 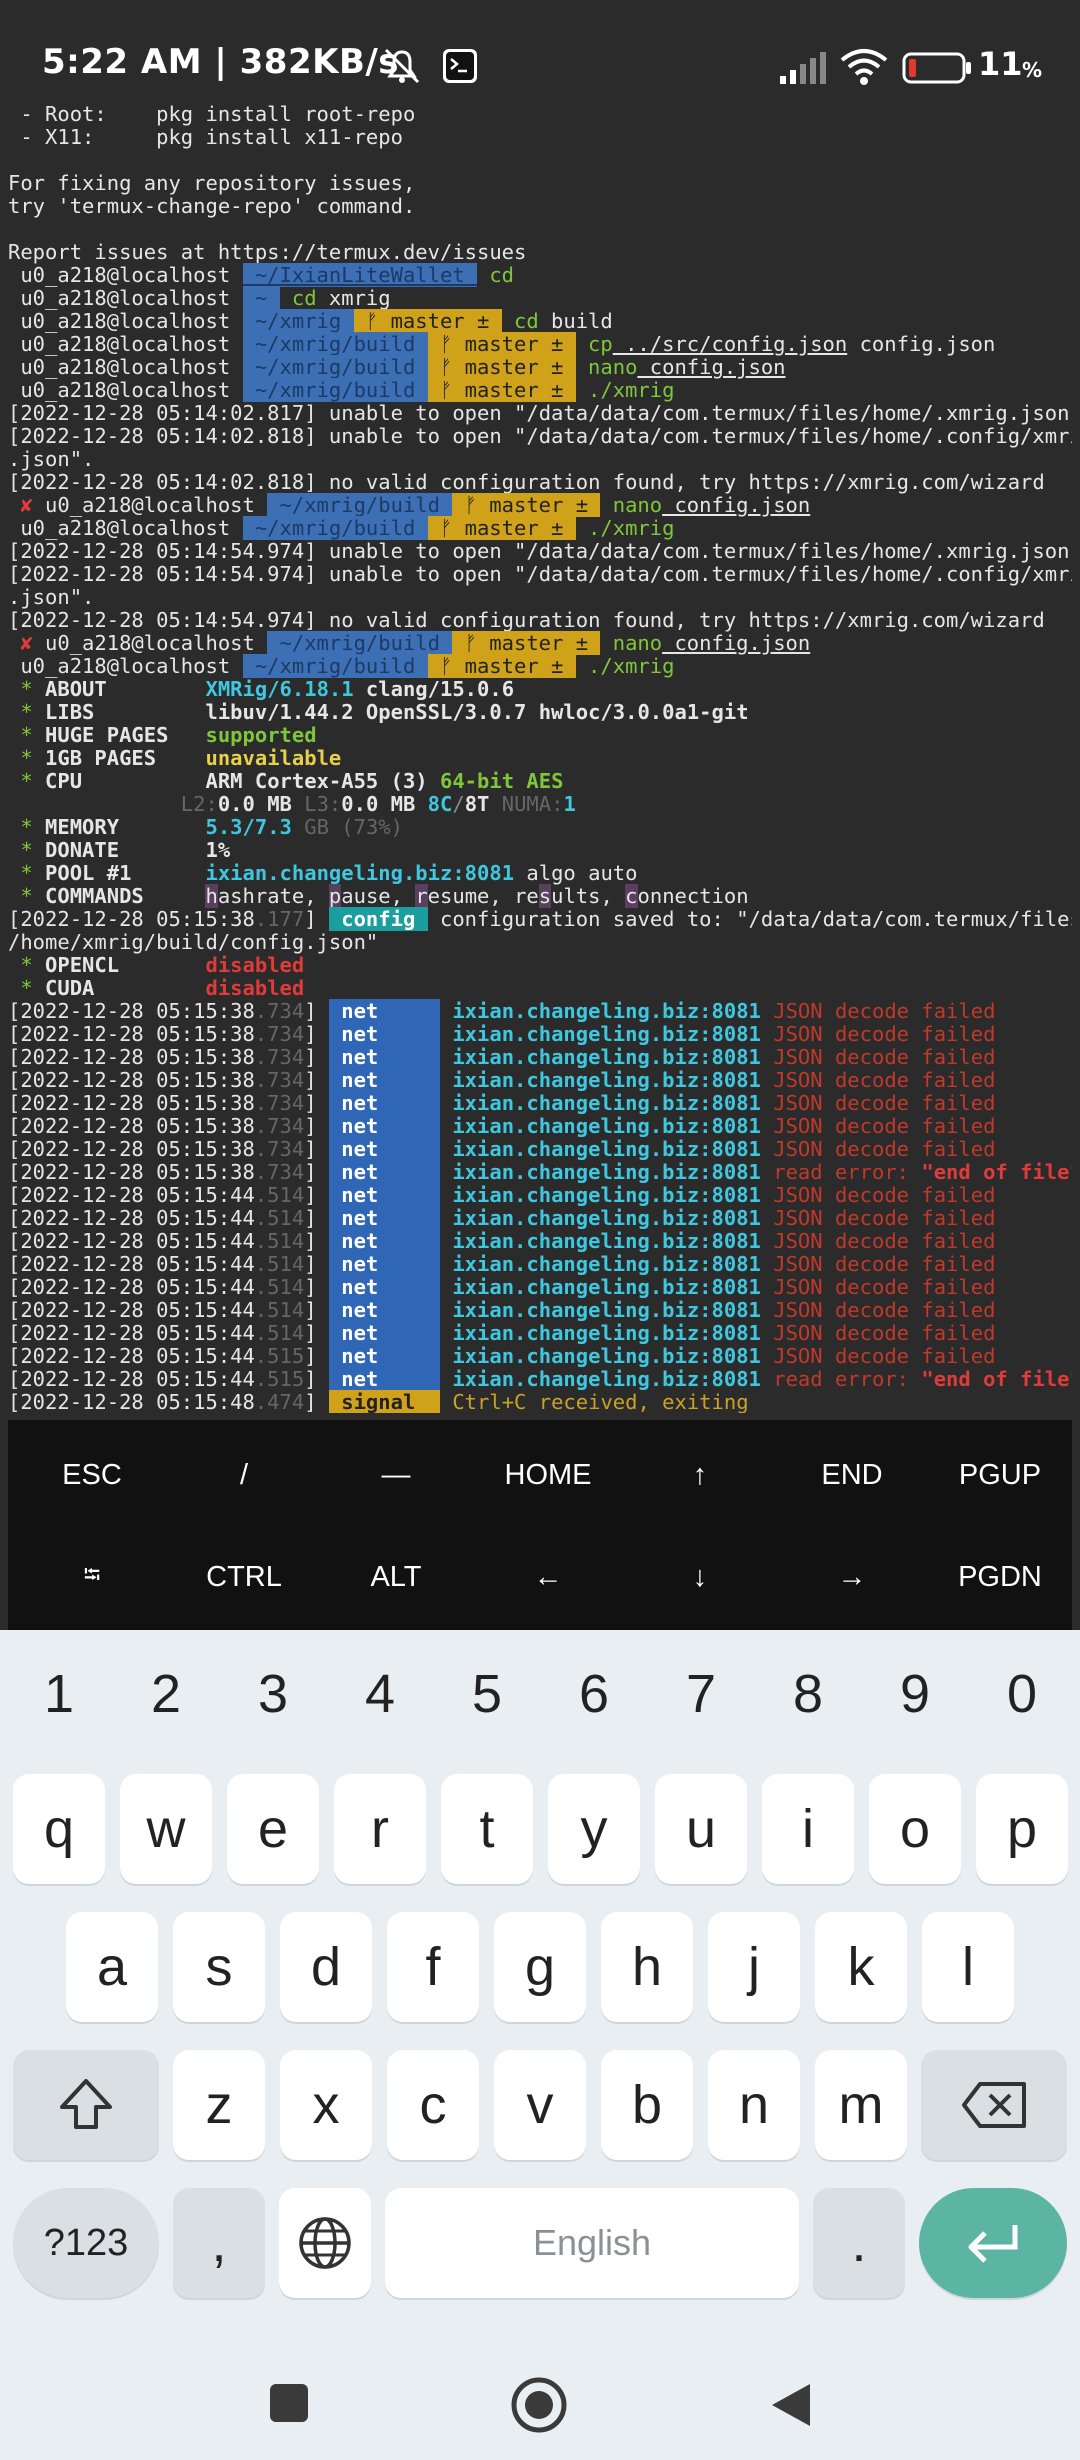 I want to click on key-r: r, so click(x=380, y=1829).